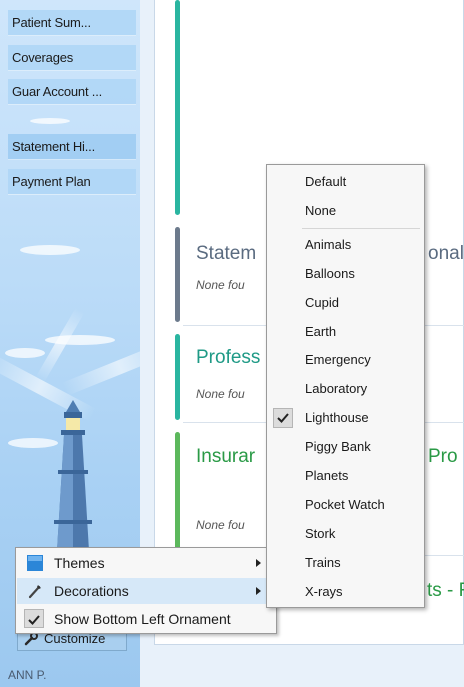  I want to click on decoration-label: Trains, so click(323, 562).